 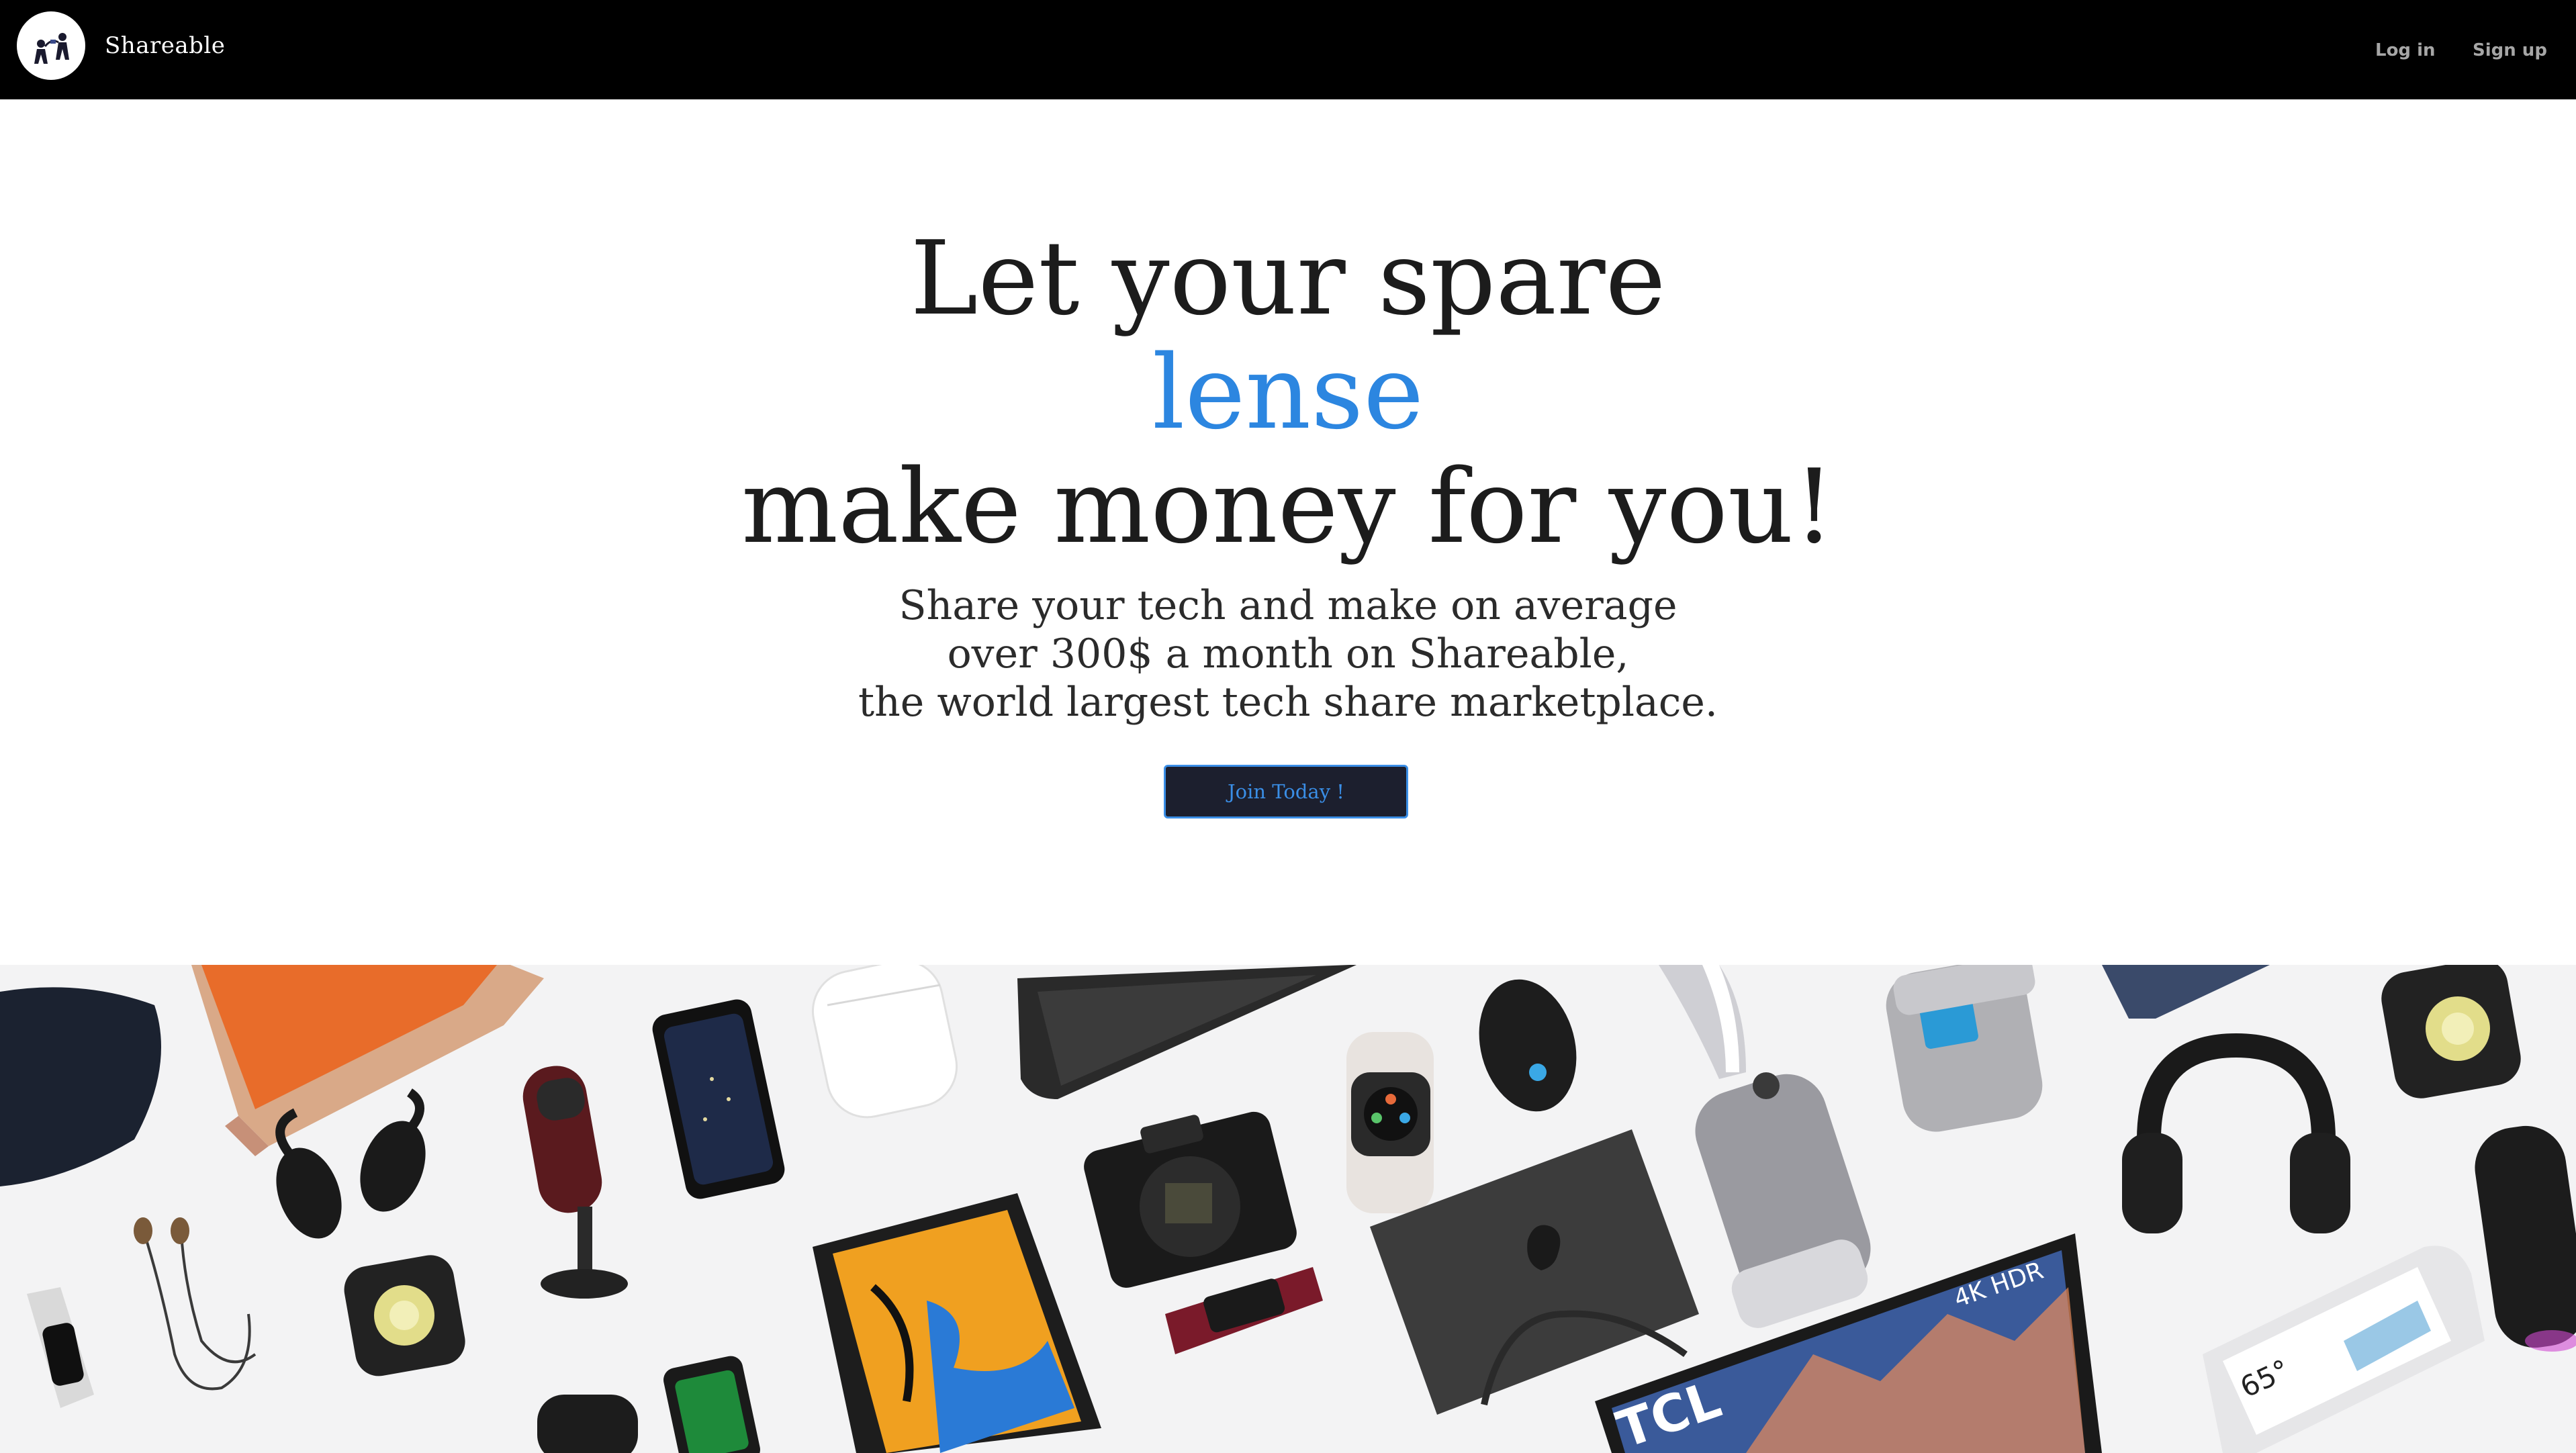 What do you see at coordinates (884, 1042) in the screenshot?
I see `airpods-icon` at bounding box center [884, 1042].